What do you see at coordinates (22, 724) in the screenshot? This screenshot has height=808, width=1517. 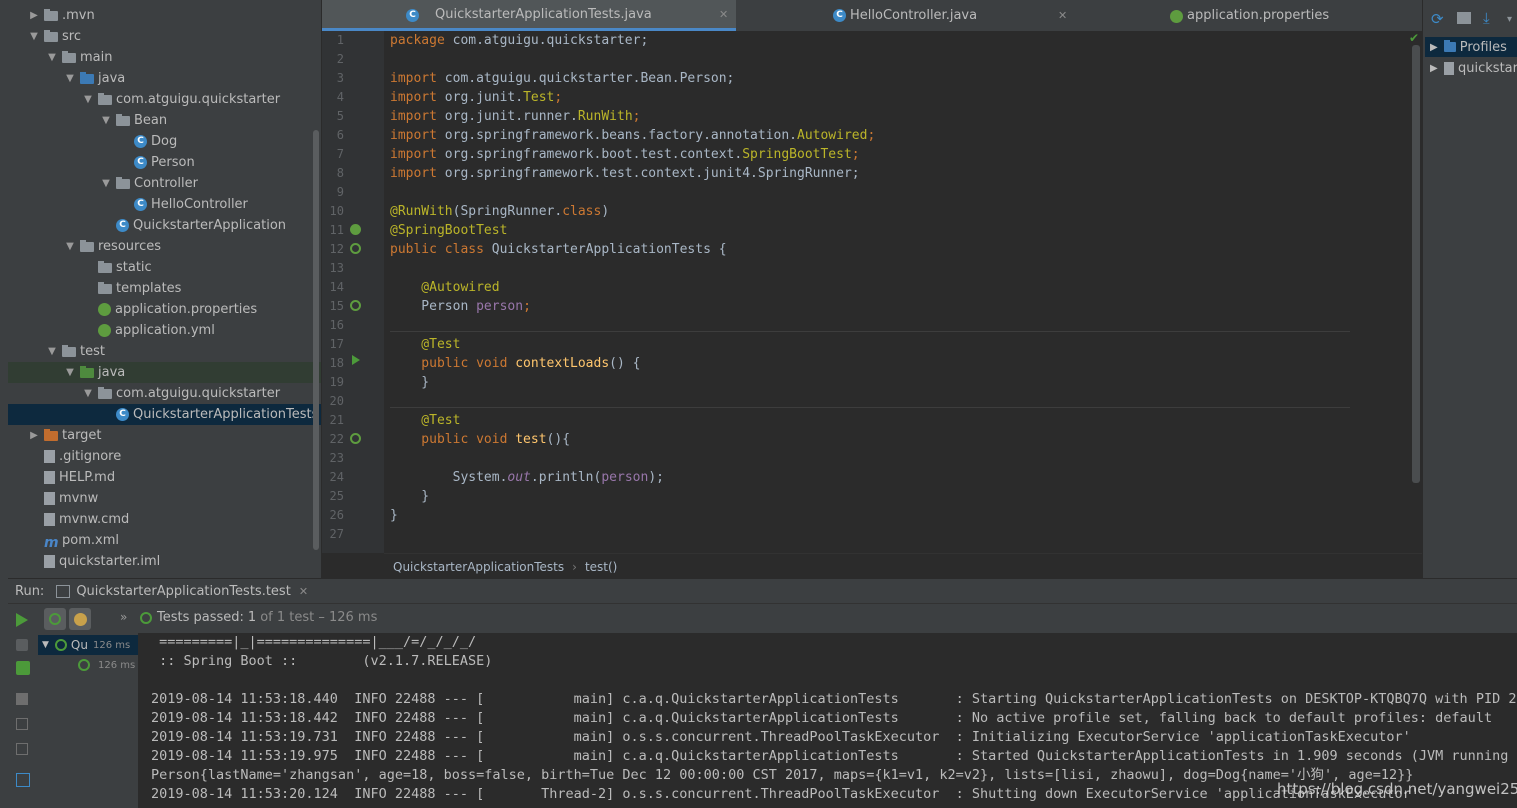 I see `restore-layout-icon` at bounding box center [22, 724].